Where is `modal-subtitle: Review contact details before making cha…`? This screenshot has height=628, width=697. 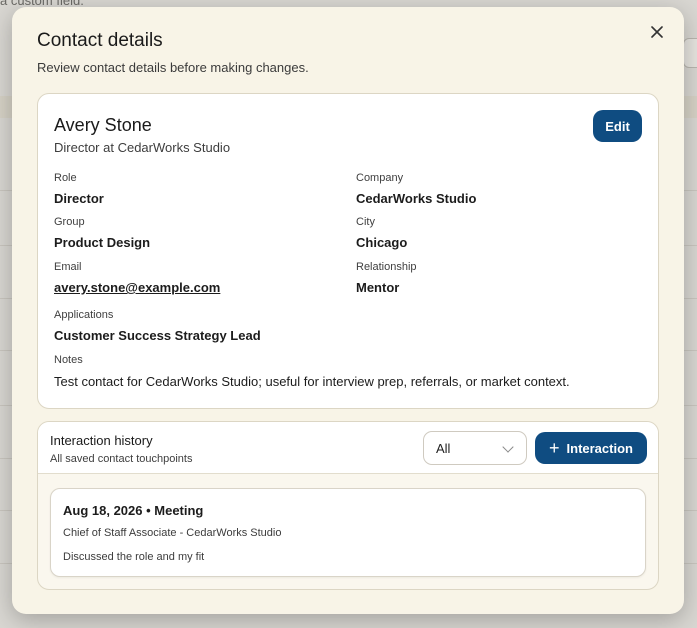 modal-subtitle: Review contact details before making cha… is located at coordinates (173, 67).